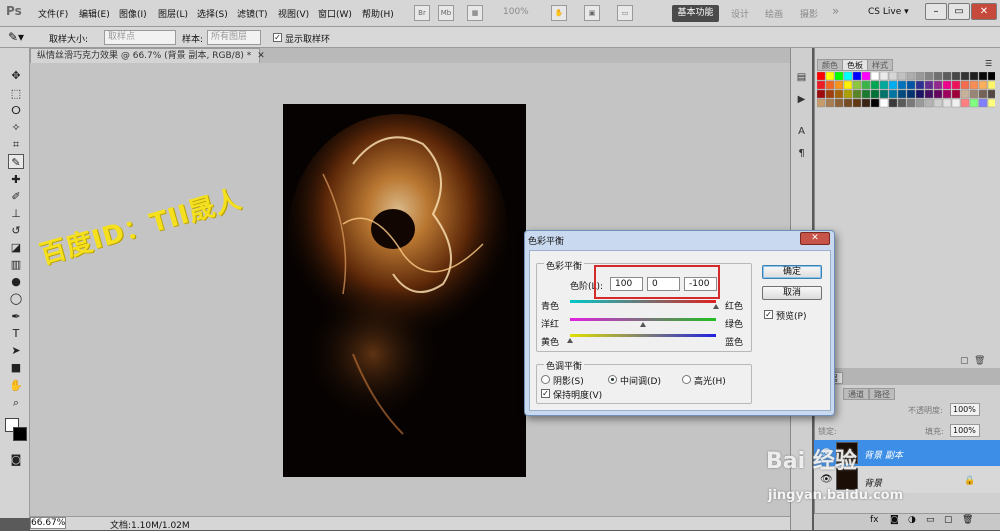 The image size is (1000, 531). I want to click on marquee-tool-icon: ⬚, so click(16, 93).